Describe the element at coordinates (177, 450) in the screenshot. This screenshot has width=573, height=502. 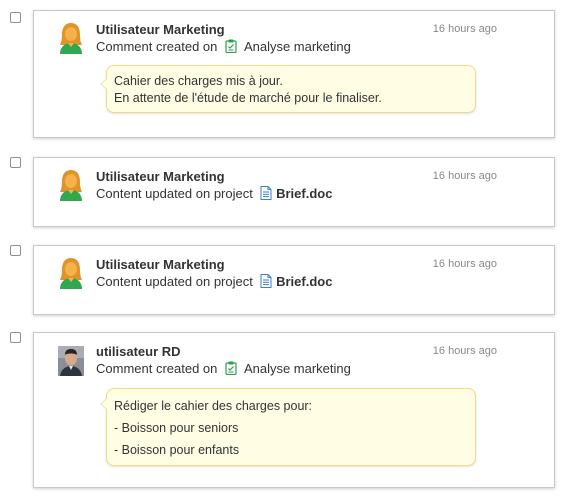
I see `comment-line: - Boisson pour enfants` at that location.